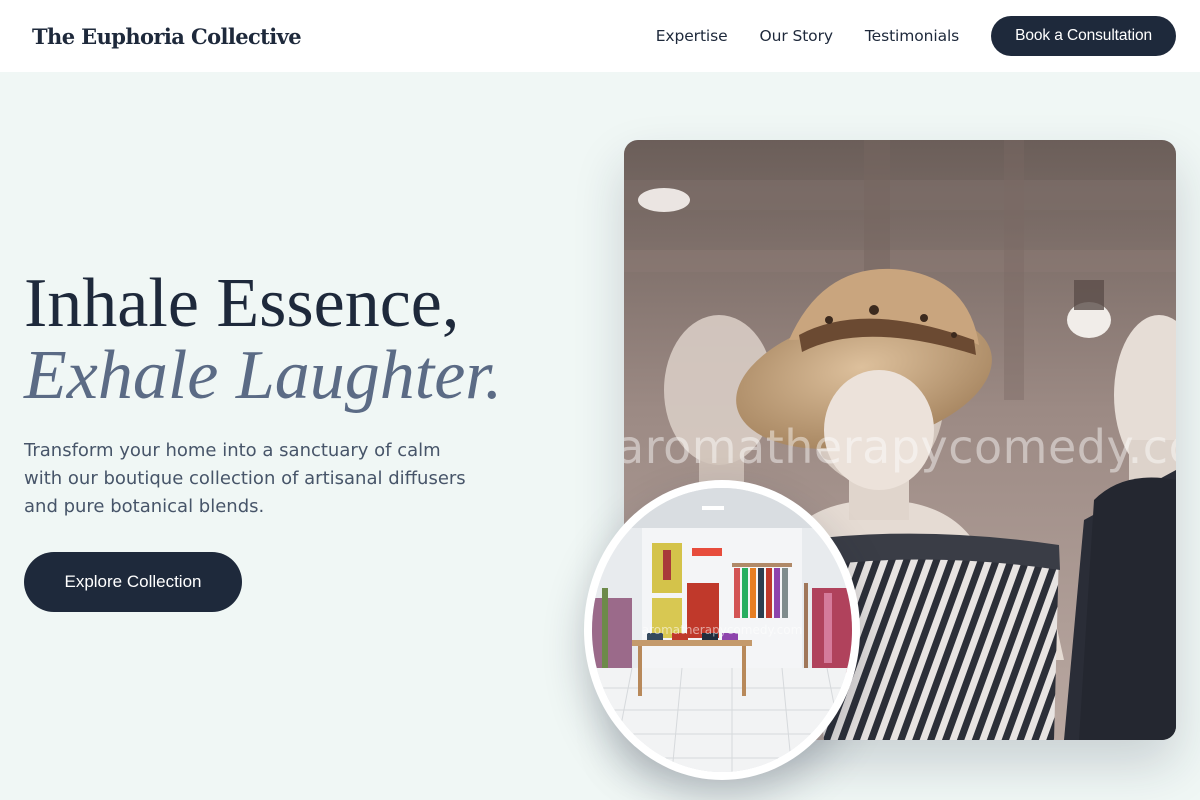 Image resolution: width=1200 pixels, height=800 pixels. What do you see at coordinates (133, 582) in the screenshot?
I see `explore-collection-button: Explore Collection` at bounding box center [133, 582].